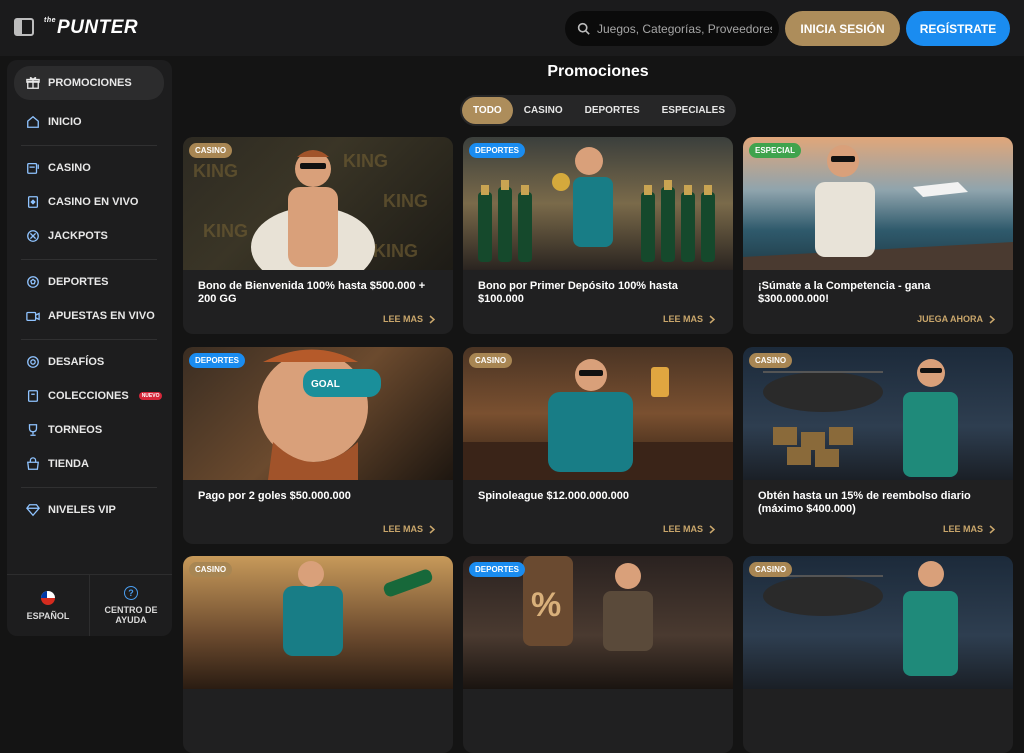 This screenshot has width=1024, height=753. Describe the element at coordinates (131, 593) in the screenshot. I see `help-icon: ?` at that location.